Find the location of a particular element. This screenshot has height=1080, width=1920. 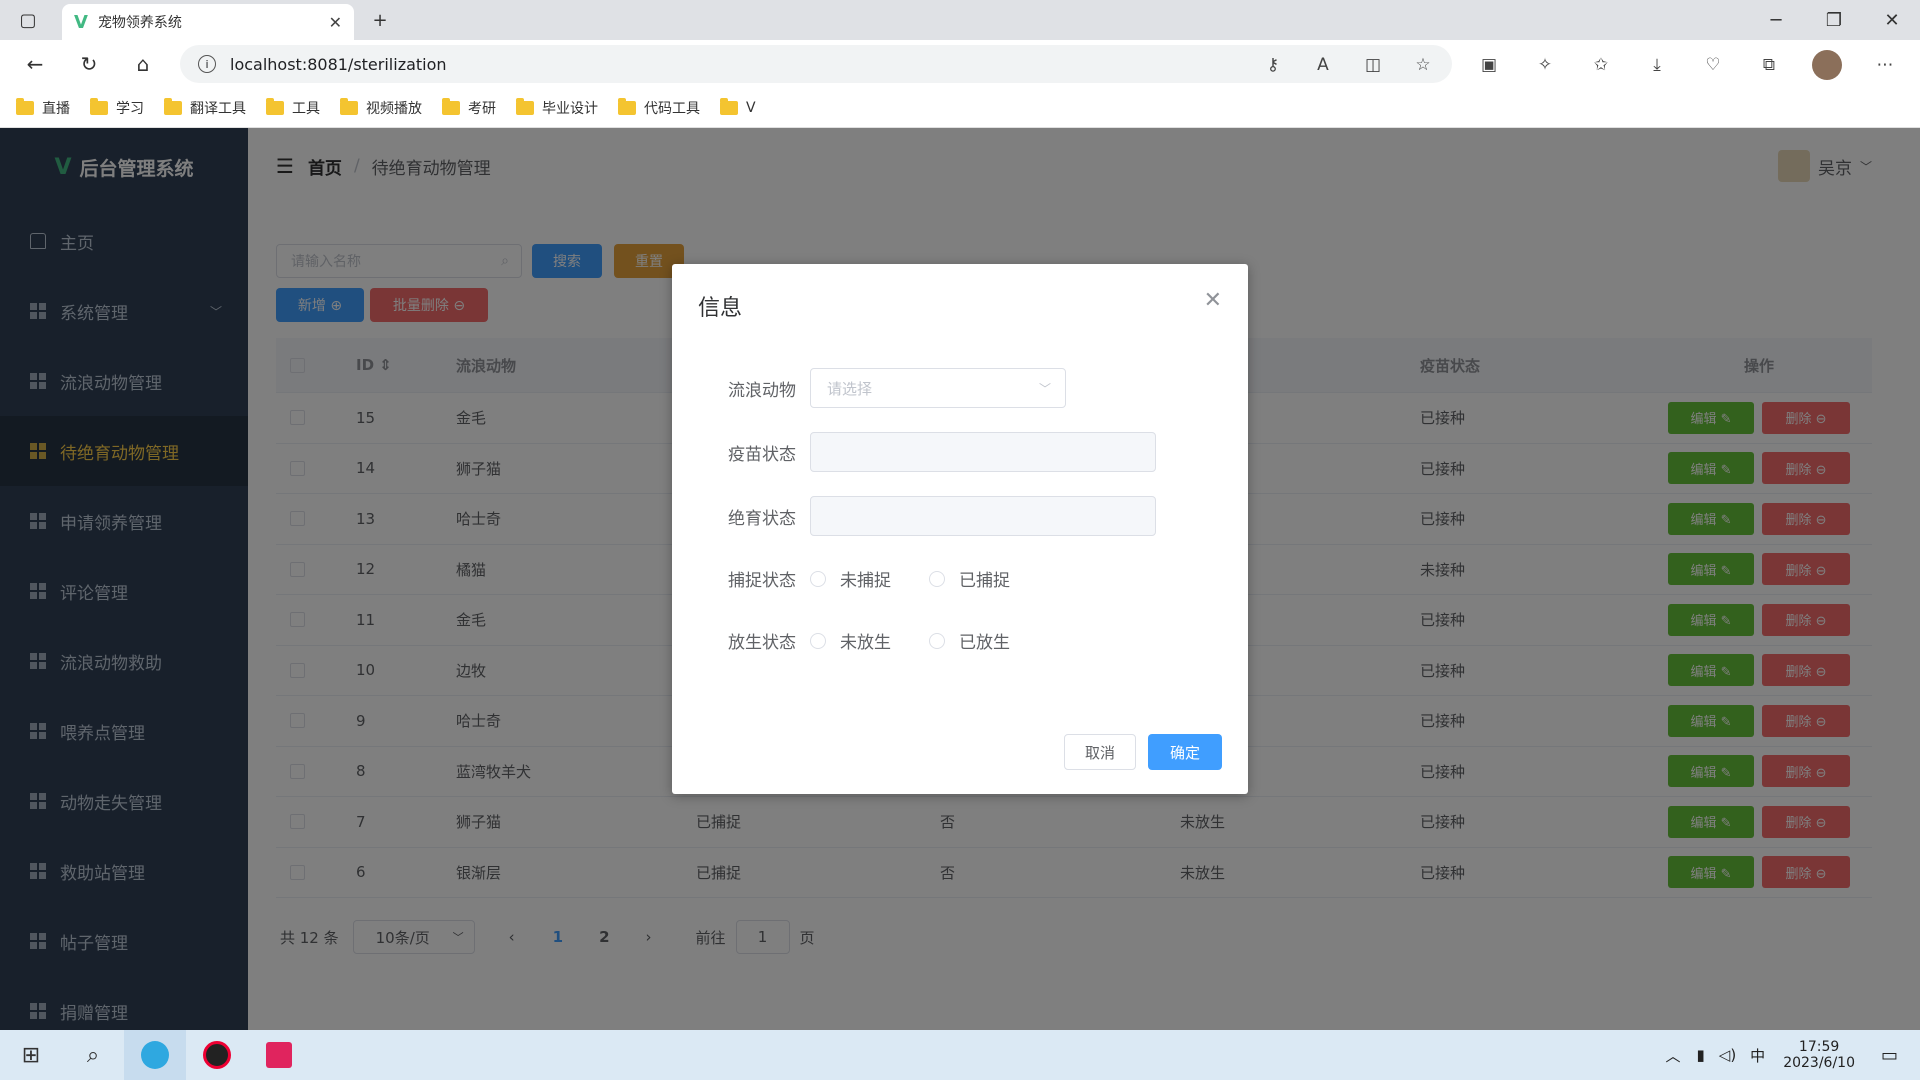

animal-placeholder: 请选择 is located at coordinates (850, 388).